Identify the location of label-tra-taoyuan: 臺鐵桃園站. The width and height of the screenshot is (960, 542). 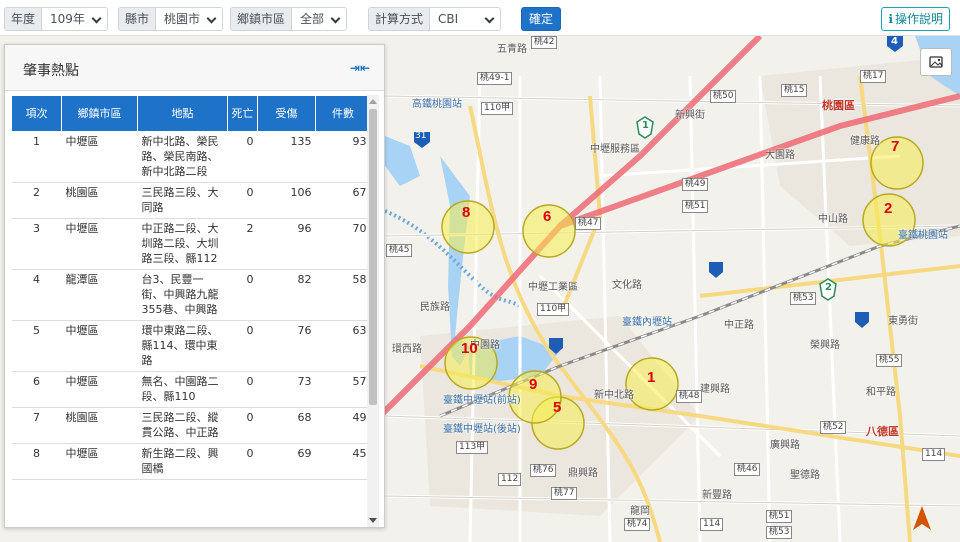
(923, 235).